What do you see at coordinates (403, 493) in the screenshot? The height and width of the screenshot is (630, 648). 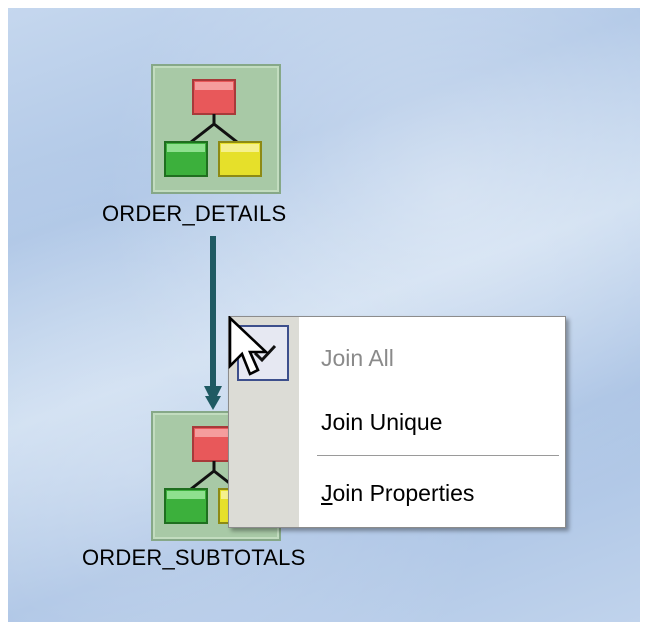 I see `menu-item-label: oin Properties` at bounding box center [403, 493].